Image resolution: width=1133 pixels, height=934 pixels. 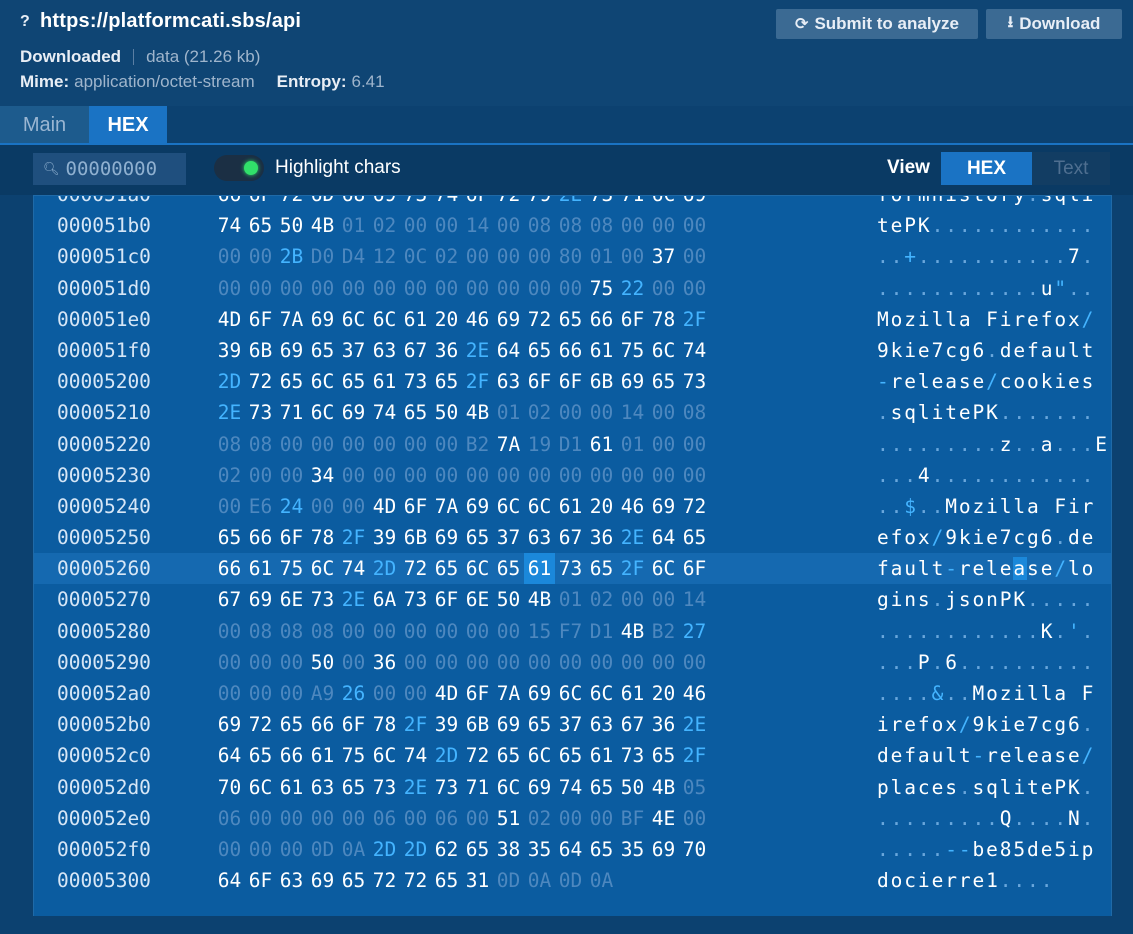 I want to click on hex-byte: 19, so click(x=539, y=444).